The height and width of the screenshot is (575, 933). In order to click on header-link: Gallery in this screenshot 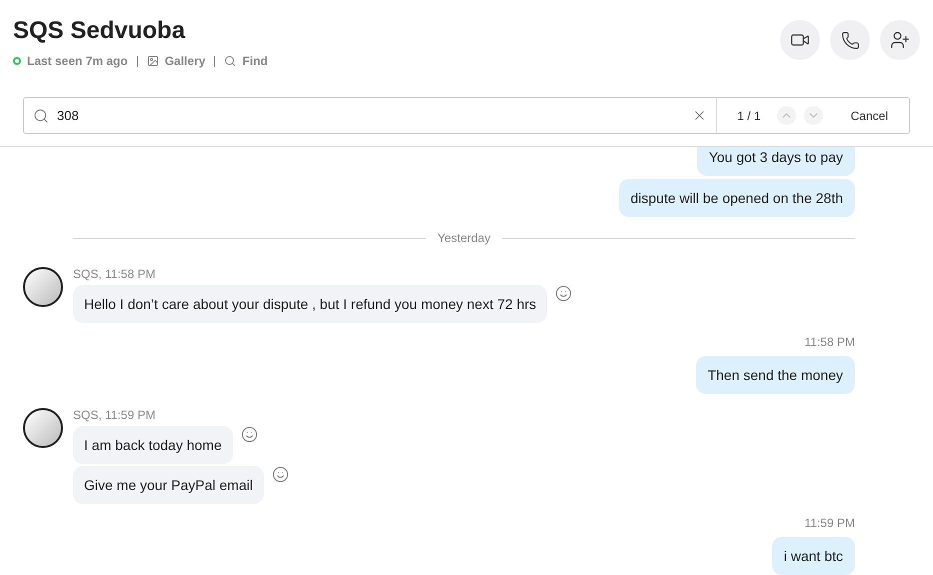, I will do `click(185, 61)`.